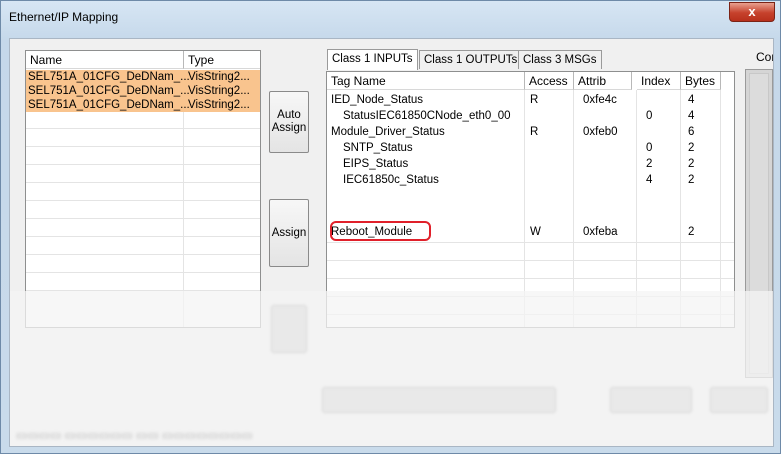 The height and width of the screenshot is (454, 781). I want to click on tag-name-cell: EIPS_Status, so click(376, 164).